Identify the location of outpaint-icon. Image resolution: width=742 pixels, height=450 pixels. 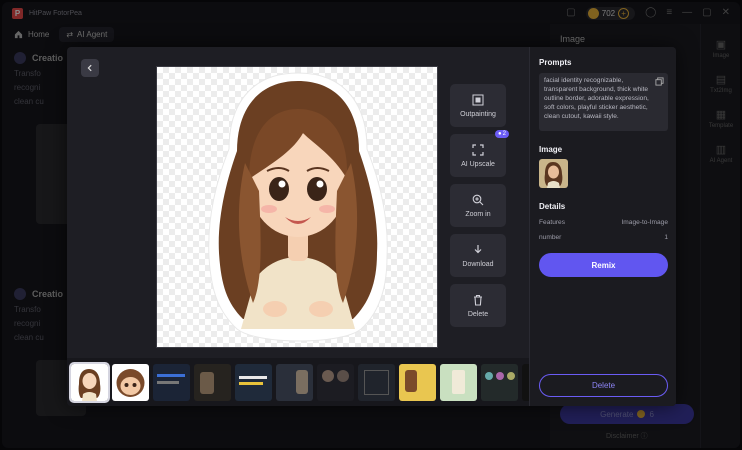
(478, 99).